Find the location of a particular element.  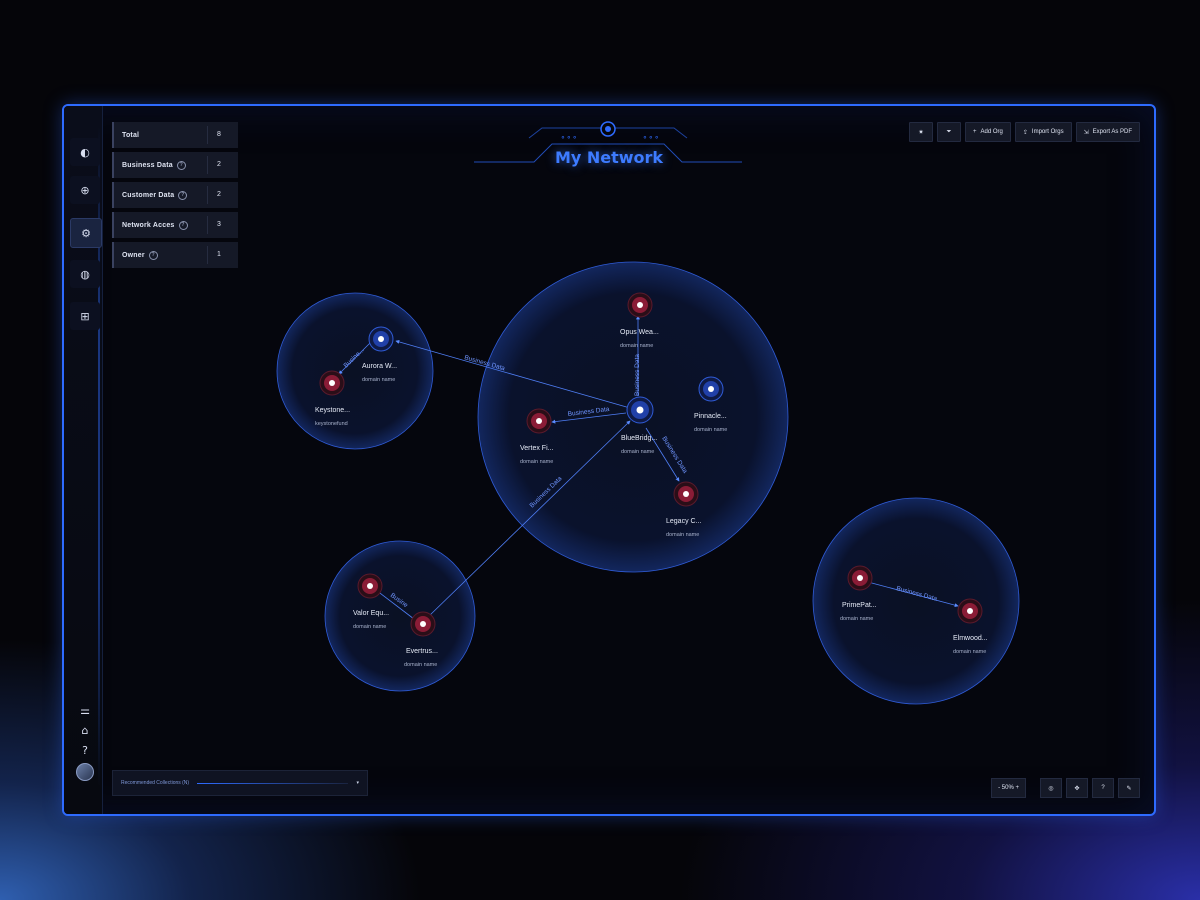

recommended-label: Recommended Collections (N) is located at coordinates (155, 783).